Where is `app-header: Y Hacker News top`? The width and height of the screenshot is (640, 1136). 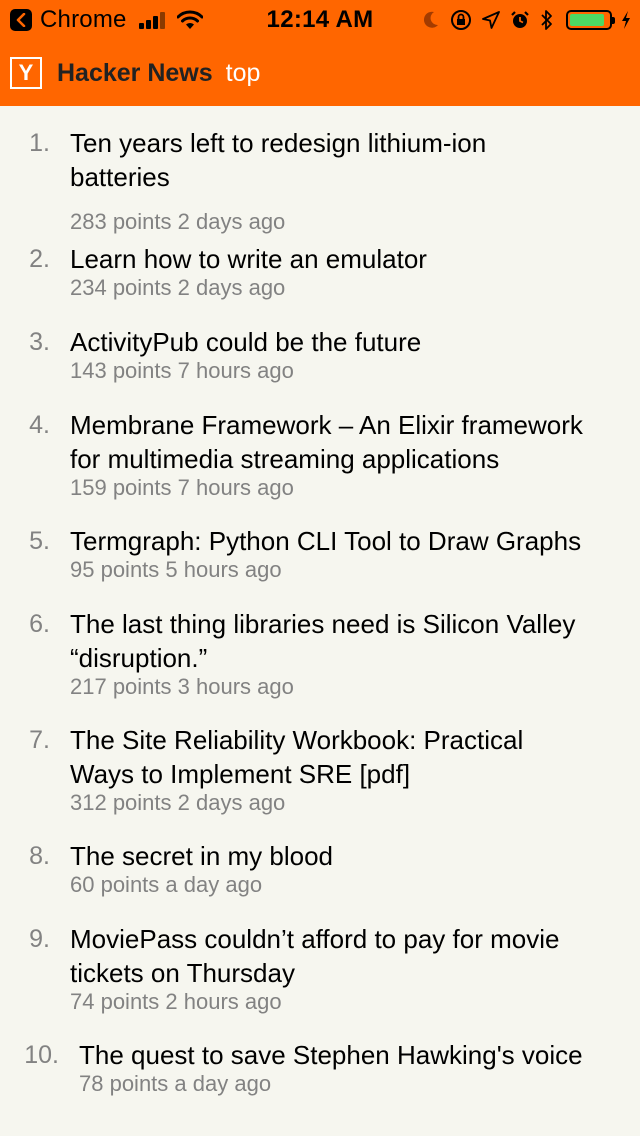
app-header: Y Hacker News top is located at coordinates (320, 73).